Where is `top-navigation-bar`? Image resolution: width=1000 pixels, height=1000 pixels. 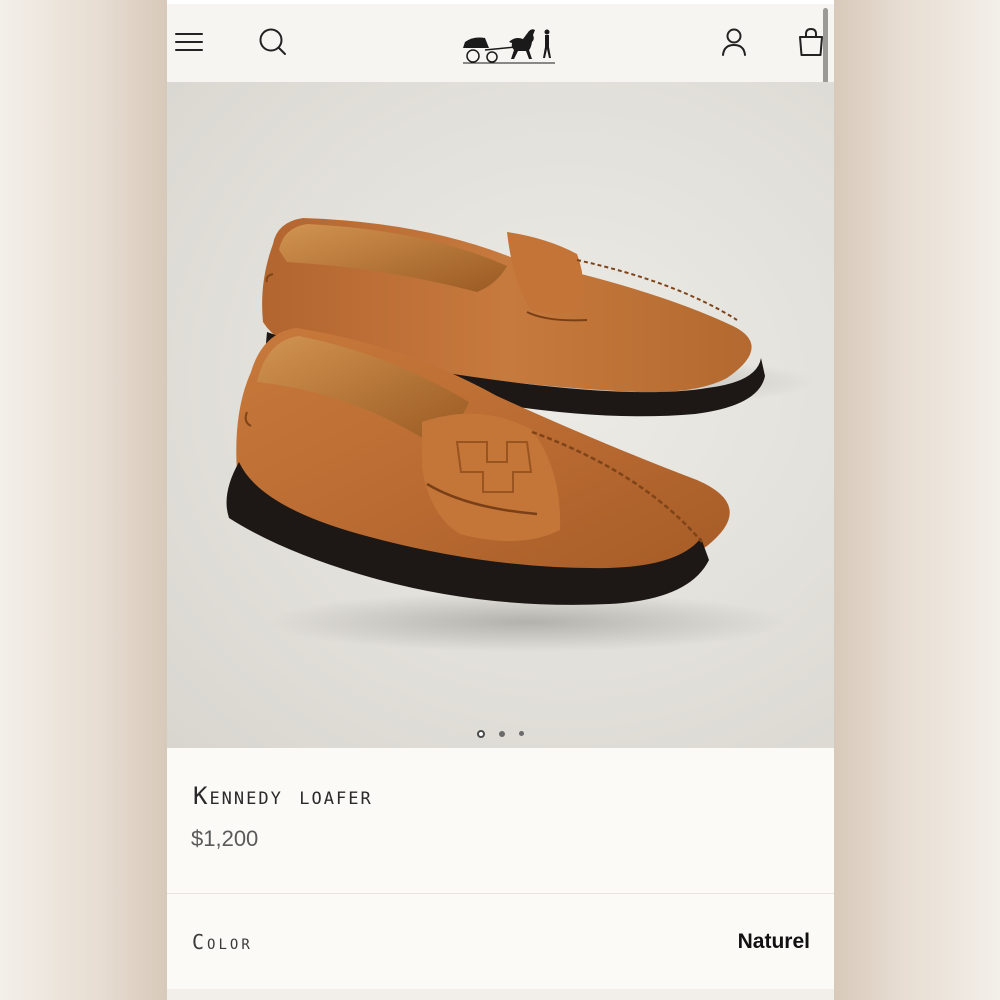
top-navigation-bar is located at coordinates (500, 43).